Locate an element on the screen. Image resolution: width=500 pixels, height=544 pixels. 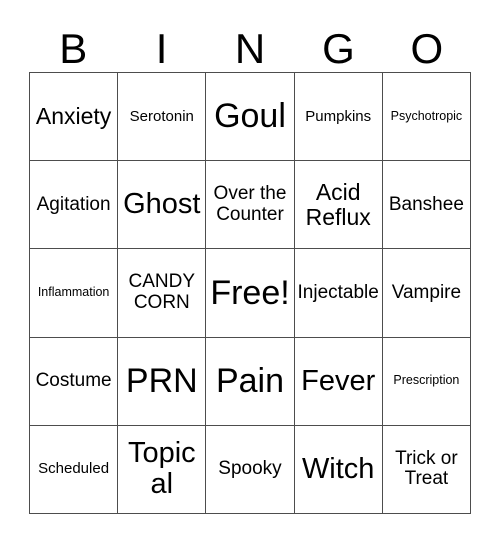
bingo-cell-label: Scheduled is located at coordinates (74, 469).